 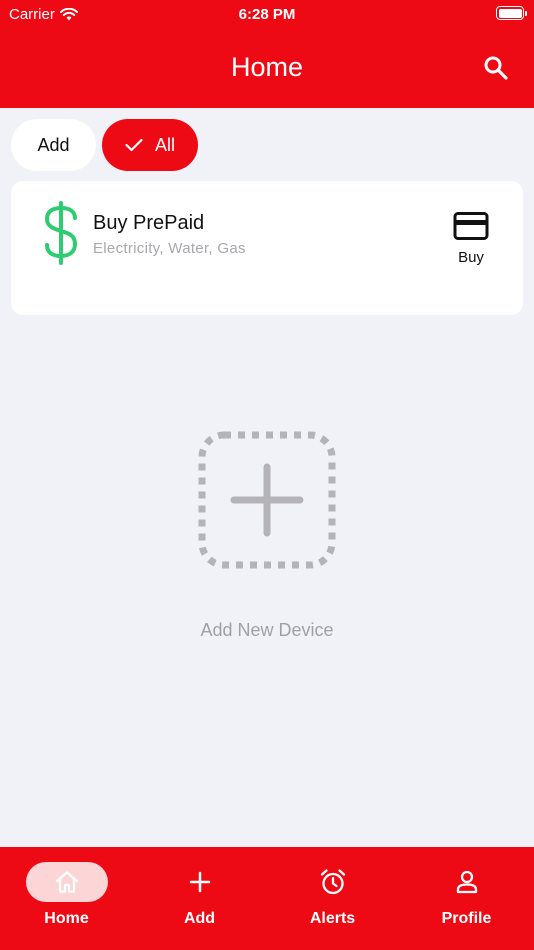 I want to click on buy-prepaid-card: Buy PrePaid Electricity, Water, Gas Buy, so click(x=267, y=248).